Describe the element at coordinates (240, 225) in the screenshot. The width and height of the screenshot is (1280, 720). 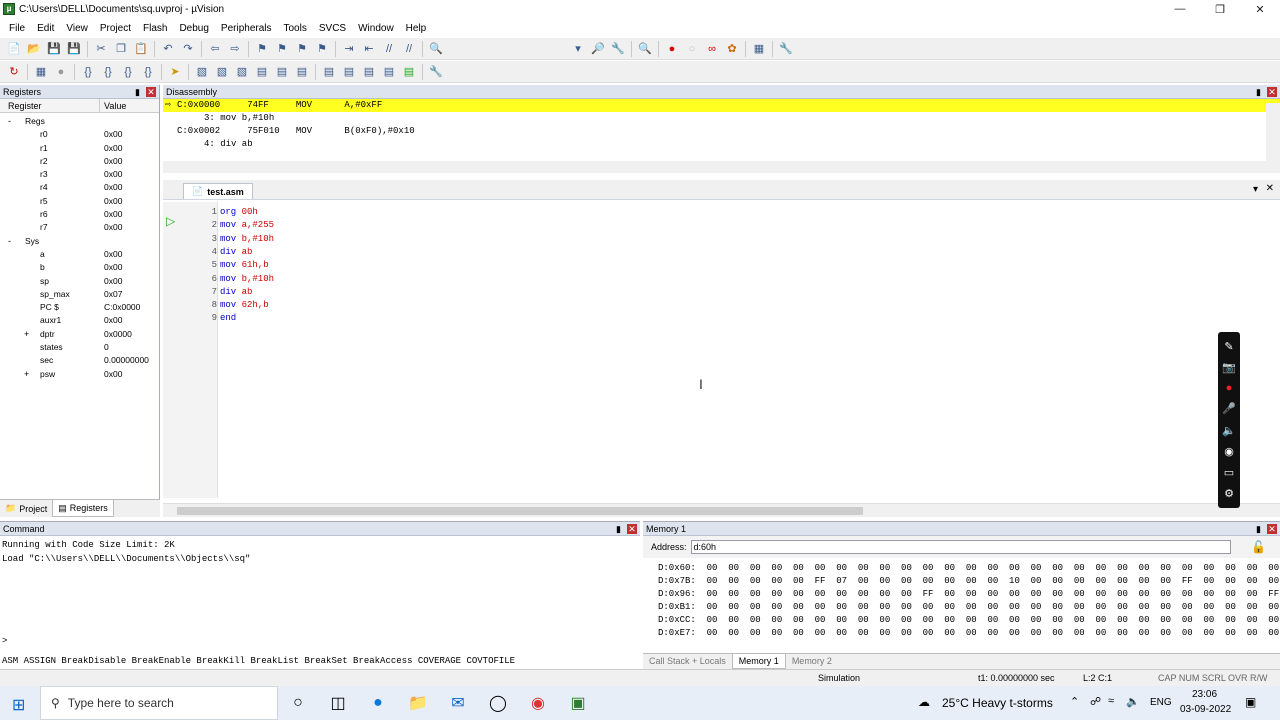
I see `code-line: 2 mov a,#255` at that location.